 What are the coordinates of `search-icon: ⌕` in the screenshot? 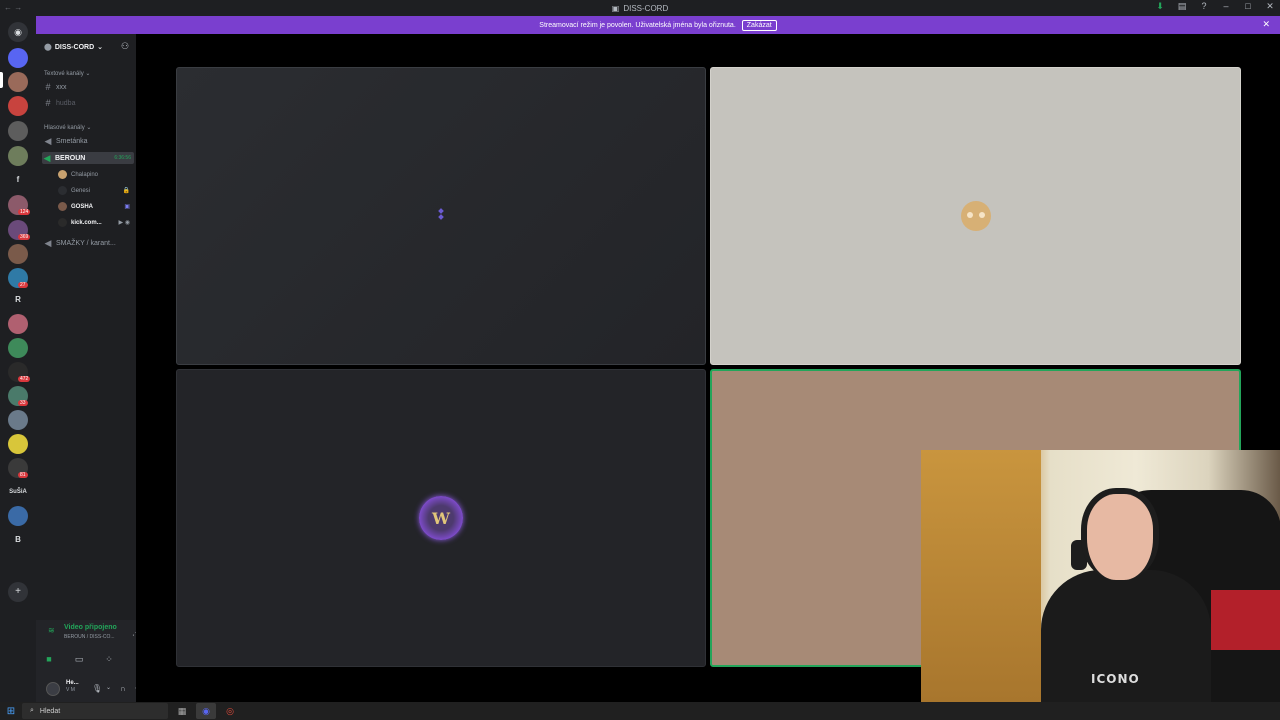 It's located at (32, 710).